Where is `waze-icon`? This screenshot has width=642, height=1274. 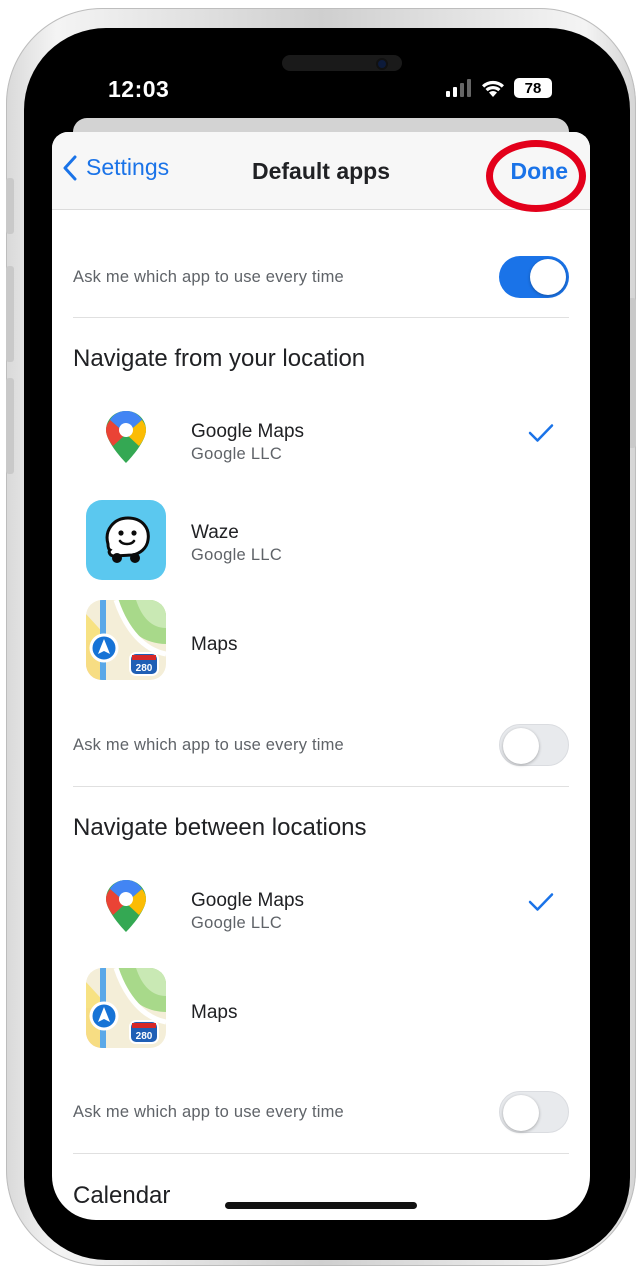
waze-icon is located at coordinates (126, 540).